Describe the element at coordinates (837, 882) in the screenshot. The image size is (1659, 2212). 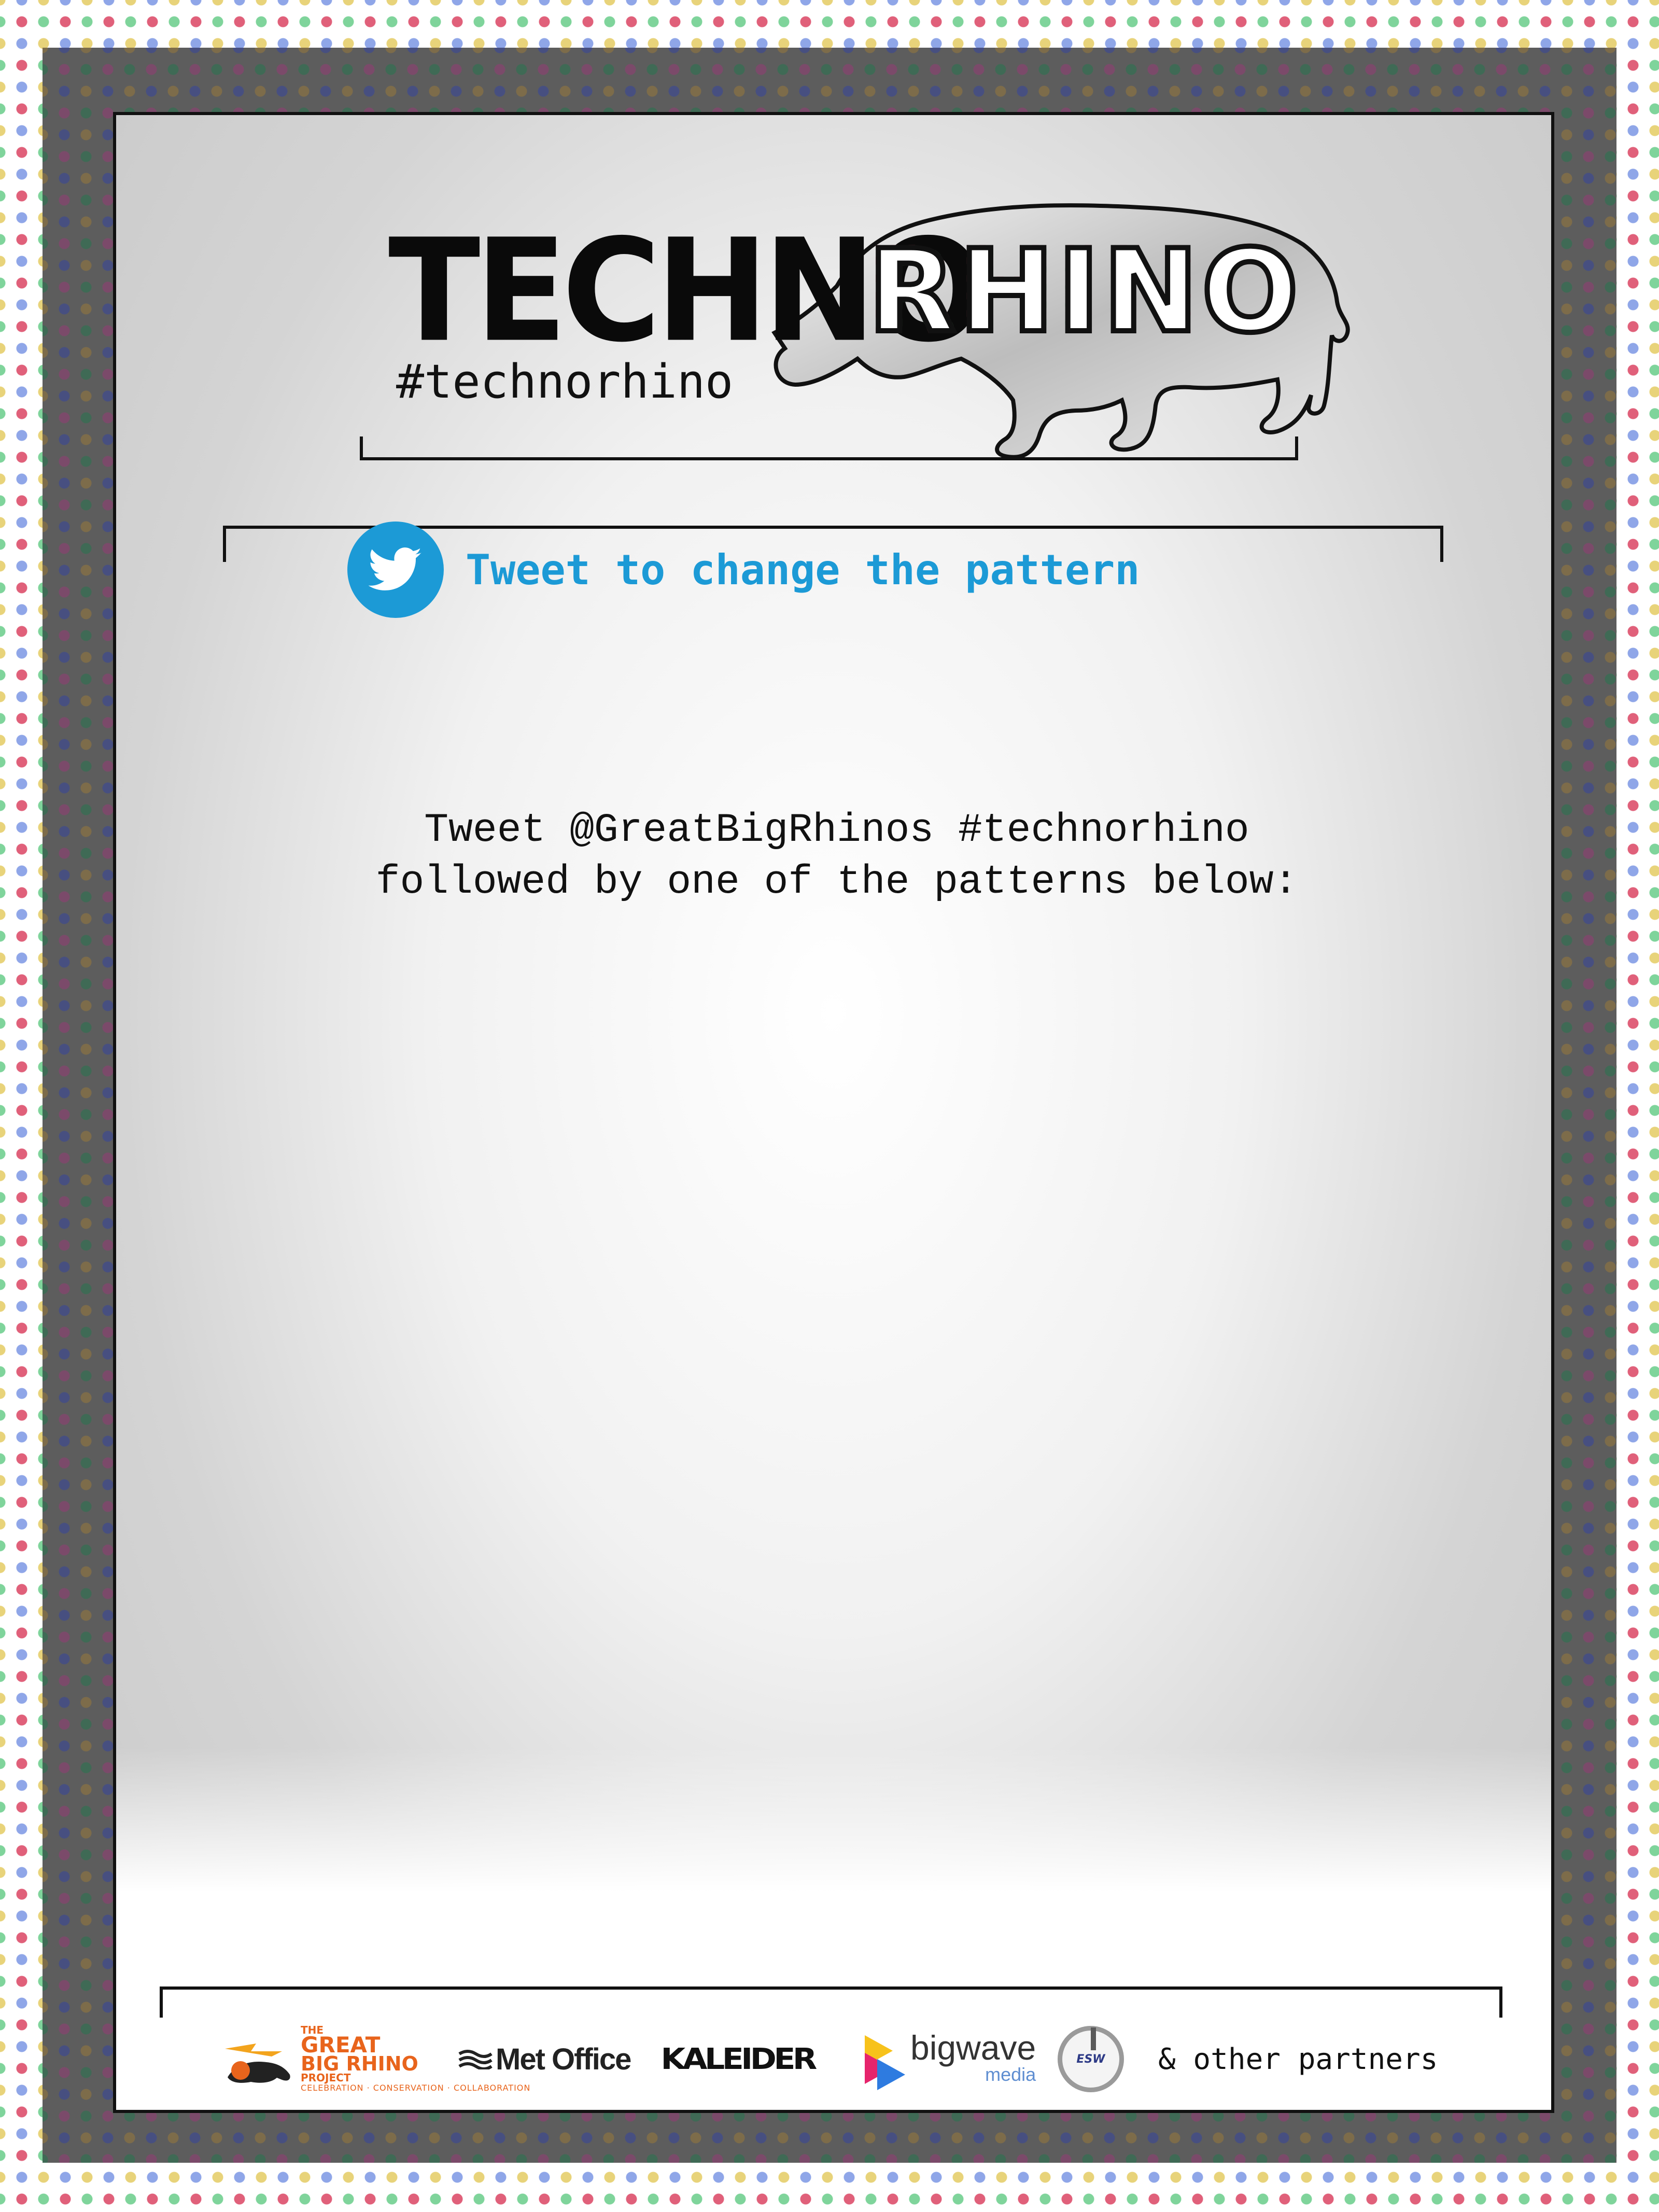
I see `instructions-line-2: followed by one of the patterns below:` at that location.